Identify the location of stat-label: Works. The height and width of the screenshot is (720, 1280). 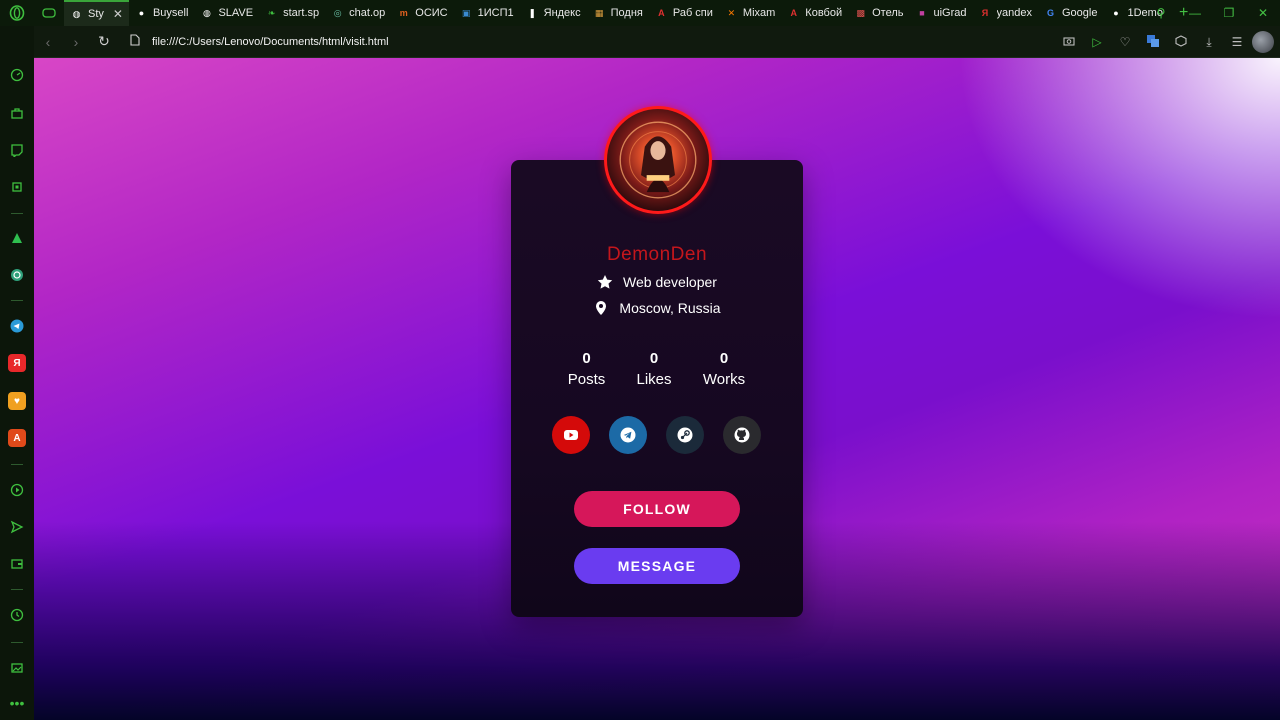
(724, 379).